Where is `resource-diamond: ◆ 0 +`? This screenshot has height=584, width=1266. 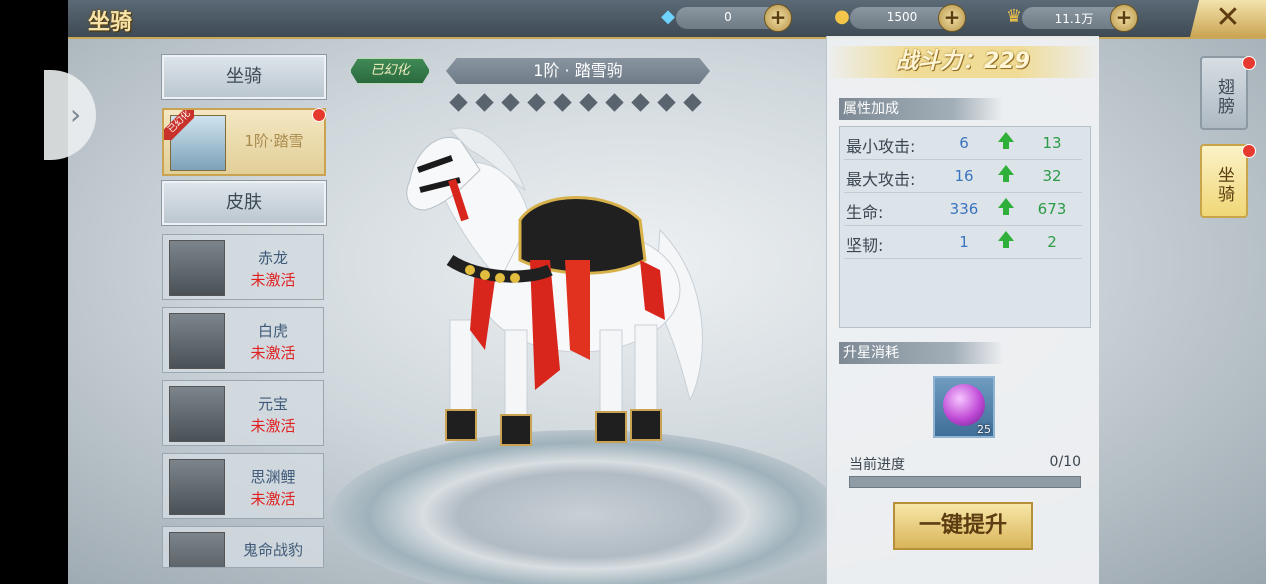
resource-diamond: ◆ 0 + is located at coordinates (726, 18).